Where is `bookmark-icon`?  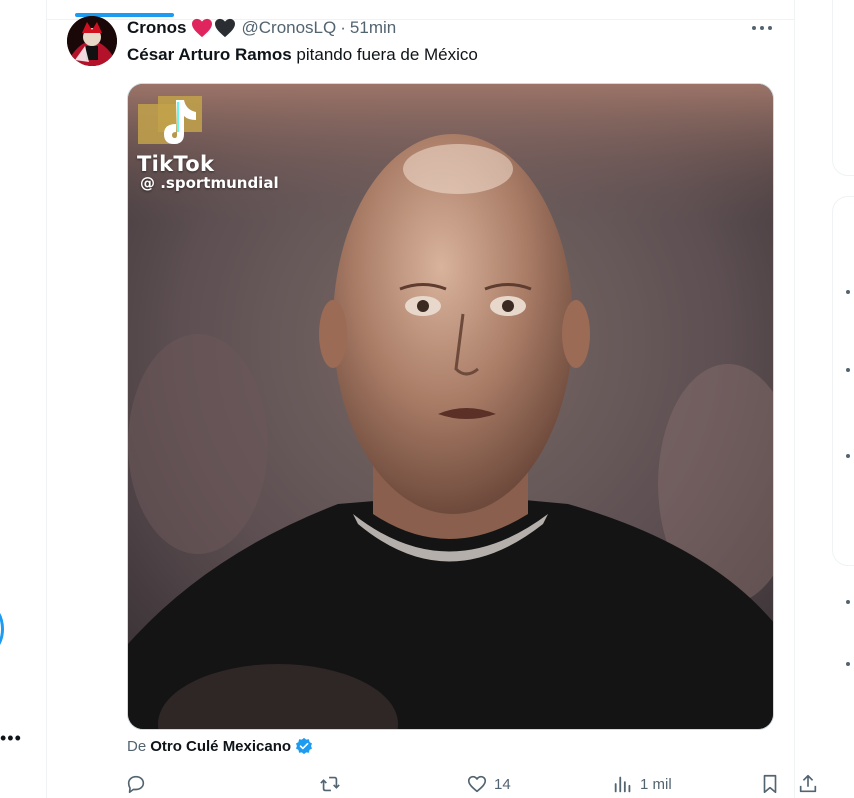 bookmark-icon is located at coordinates (770, 784).